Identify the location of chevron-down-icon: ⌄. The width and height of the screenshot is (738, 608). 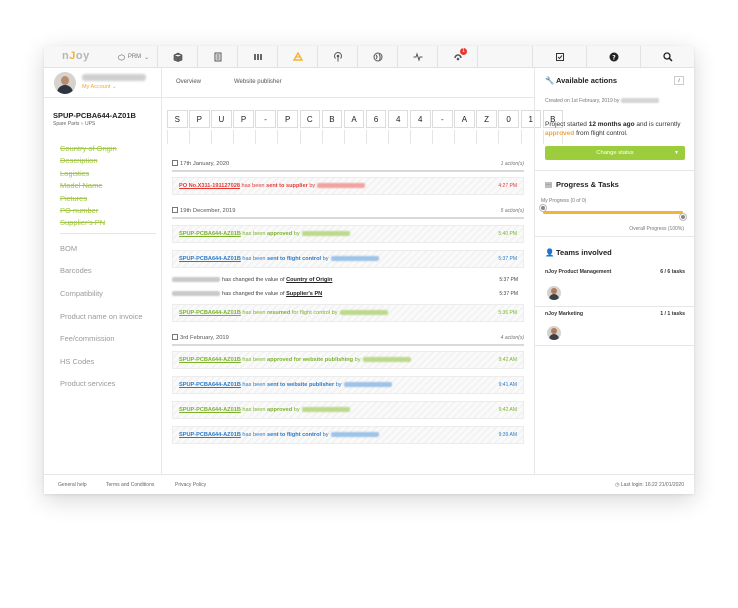
(147, 57).